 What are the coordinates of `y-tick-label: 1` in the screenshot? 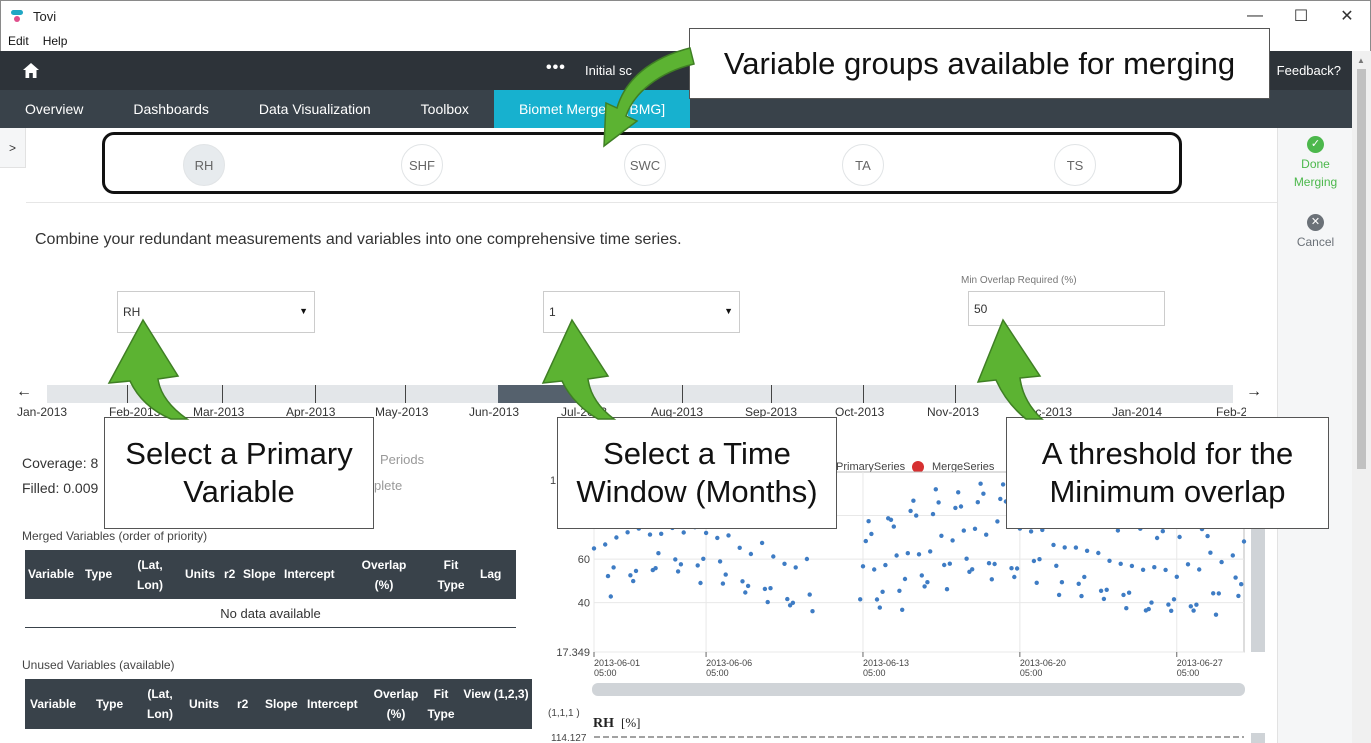 It's located at (553, 481).